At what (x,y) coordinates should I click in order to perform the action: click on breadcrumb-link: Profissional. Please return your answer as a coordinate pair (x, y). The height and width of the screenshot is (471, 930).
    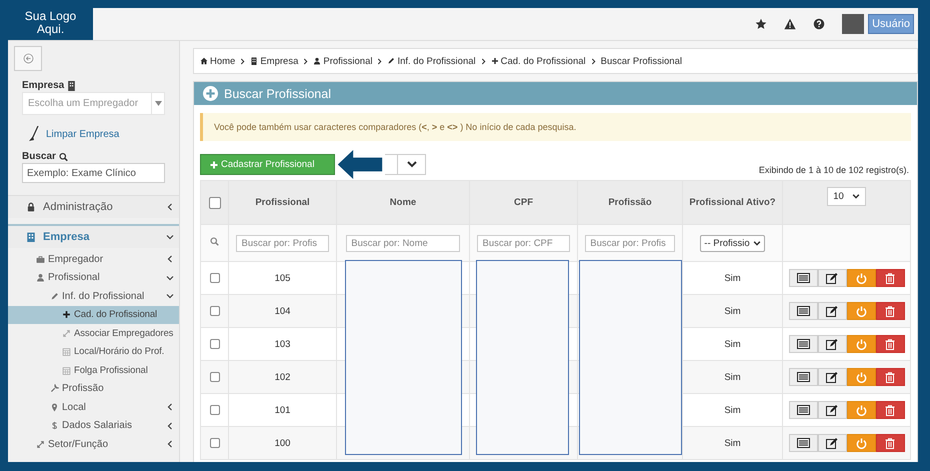
    Looking at the image, I should click on (347, 61).